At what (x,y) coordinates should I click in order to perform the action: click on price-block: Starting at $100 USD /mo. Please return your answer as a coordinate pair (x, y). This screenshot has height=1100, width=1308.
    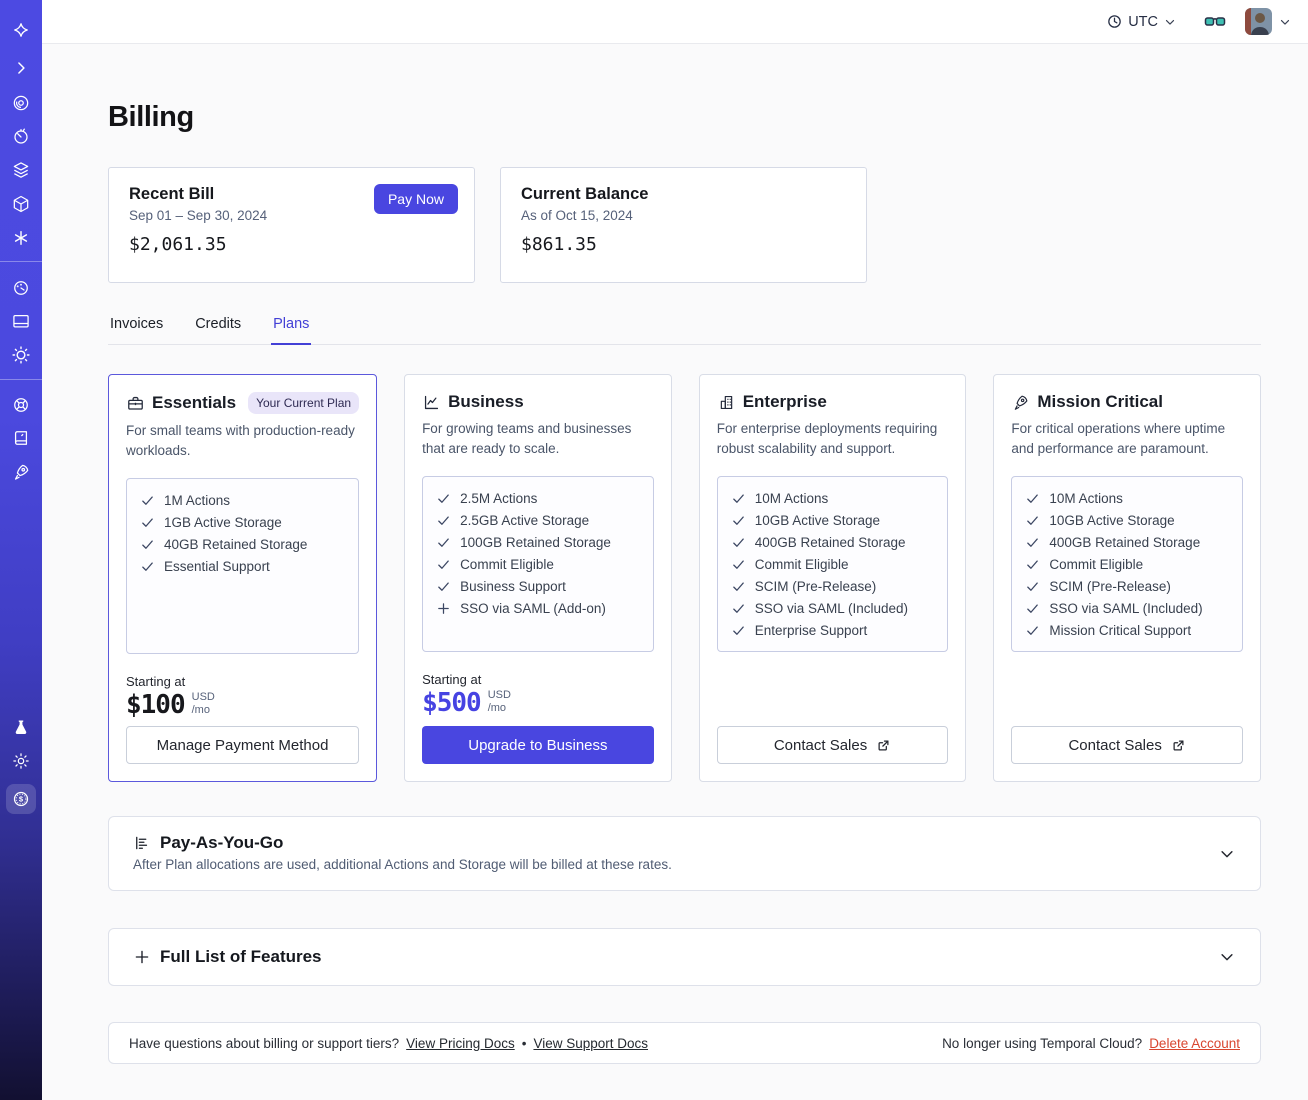
    Looking at the image, I should click on (242, 697).